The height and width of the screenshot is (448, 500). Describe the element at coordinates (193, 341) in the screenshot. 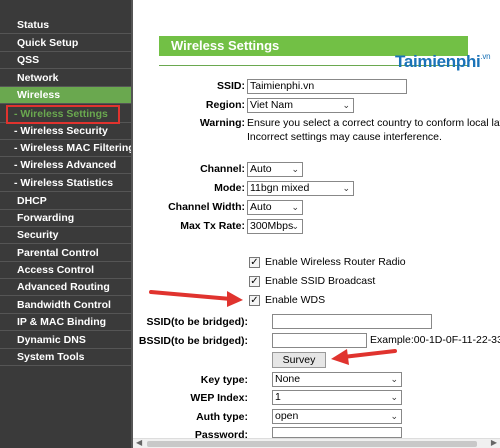

I see `bssid-bridged-label: BSSID(to be bridged):` at that location.